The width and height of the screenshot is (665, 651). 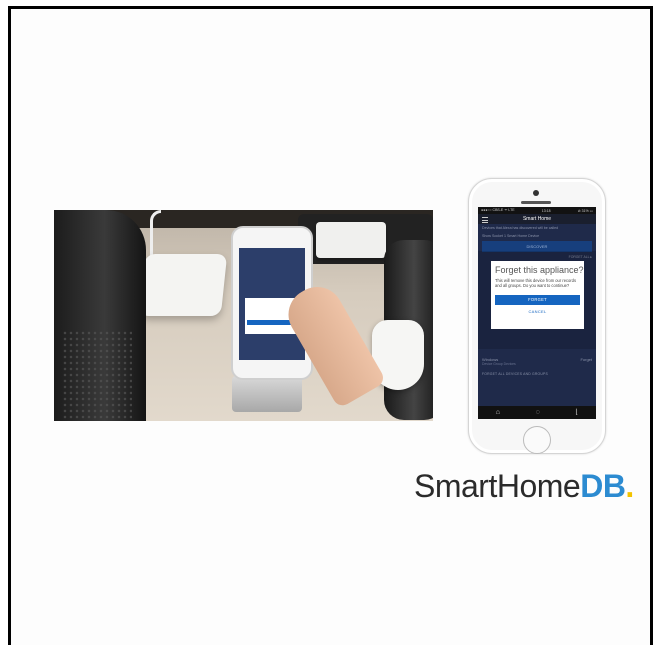 I want to click on status-time: 13:18, so click(x=546, y=210).